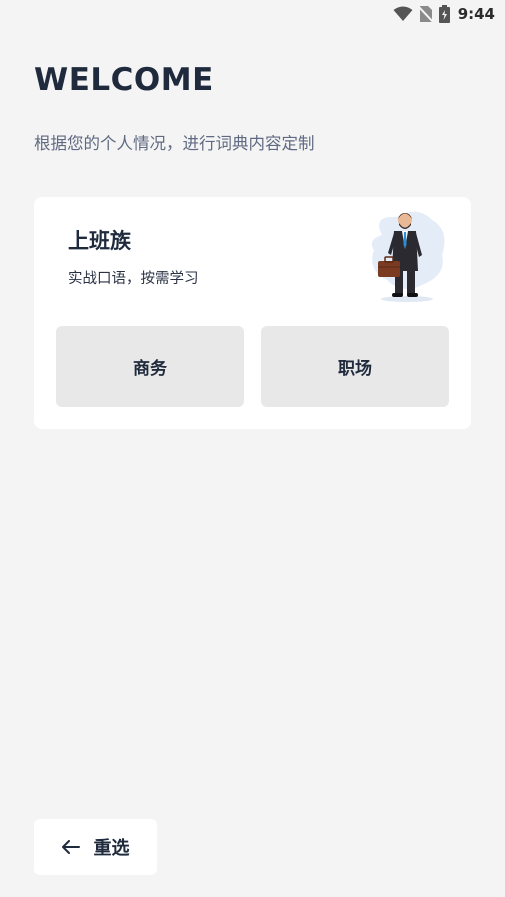 This screenshot has width=505, height=897. What do you see at coordinates (355, 366) in the screenshot?
I see `option-workplace-button: 职场` at bounding box center [355, 366].